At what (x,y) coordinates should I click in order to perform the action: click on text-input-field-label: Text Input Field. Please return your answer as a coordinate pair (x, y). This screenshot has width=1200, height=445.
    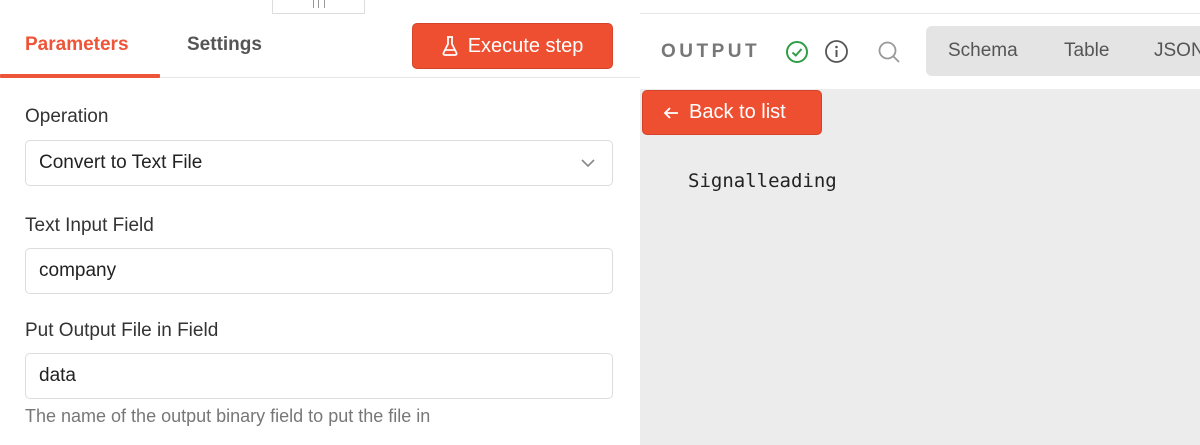
    Looking at the image, I should click on (89, 225).